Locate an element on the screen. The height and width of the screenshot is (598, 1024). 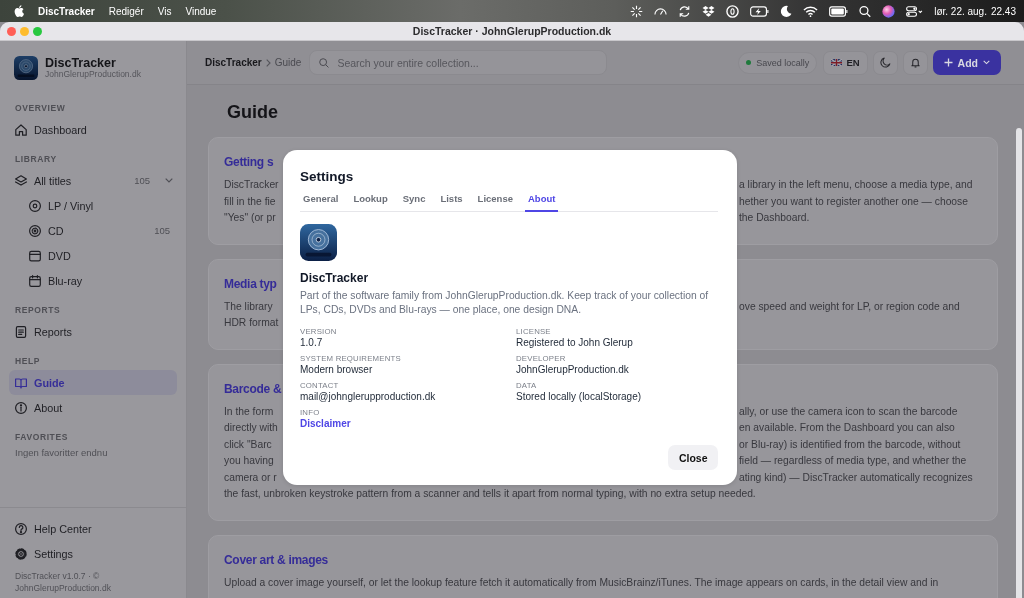
settings-tab: General is located at coordinates (321, 200).